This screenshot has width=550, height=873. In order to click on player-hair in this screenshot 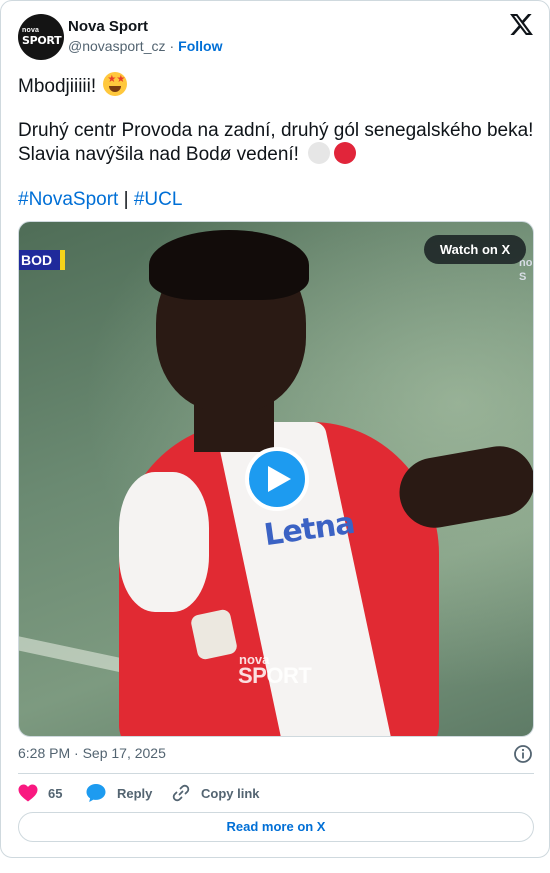, I will do `click(229, 265)`.